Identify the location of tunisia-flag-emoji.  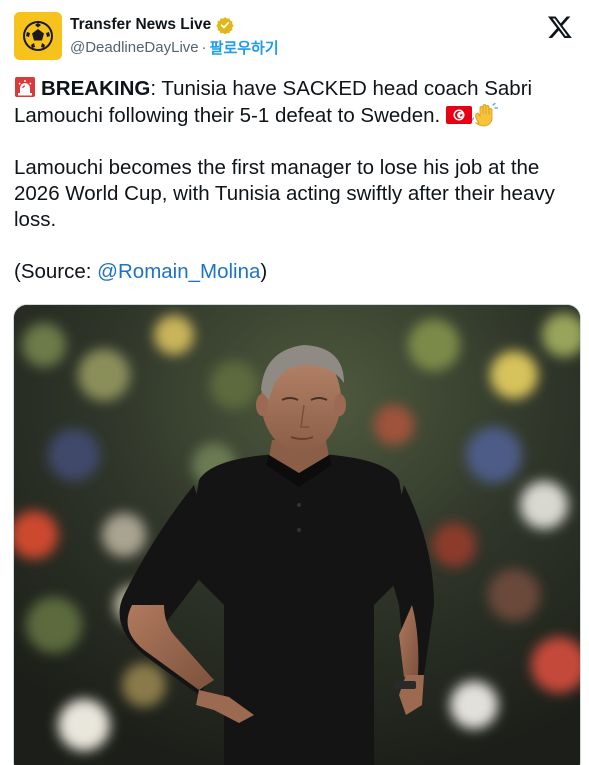
(459, 115).